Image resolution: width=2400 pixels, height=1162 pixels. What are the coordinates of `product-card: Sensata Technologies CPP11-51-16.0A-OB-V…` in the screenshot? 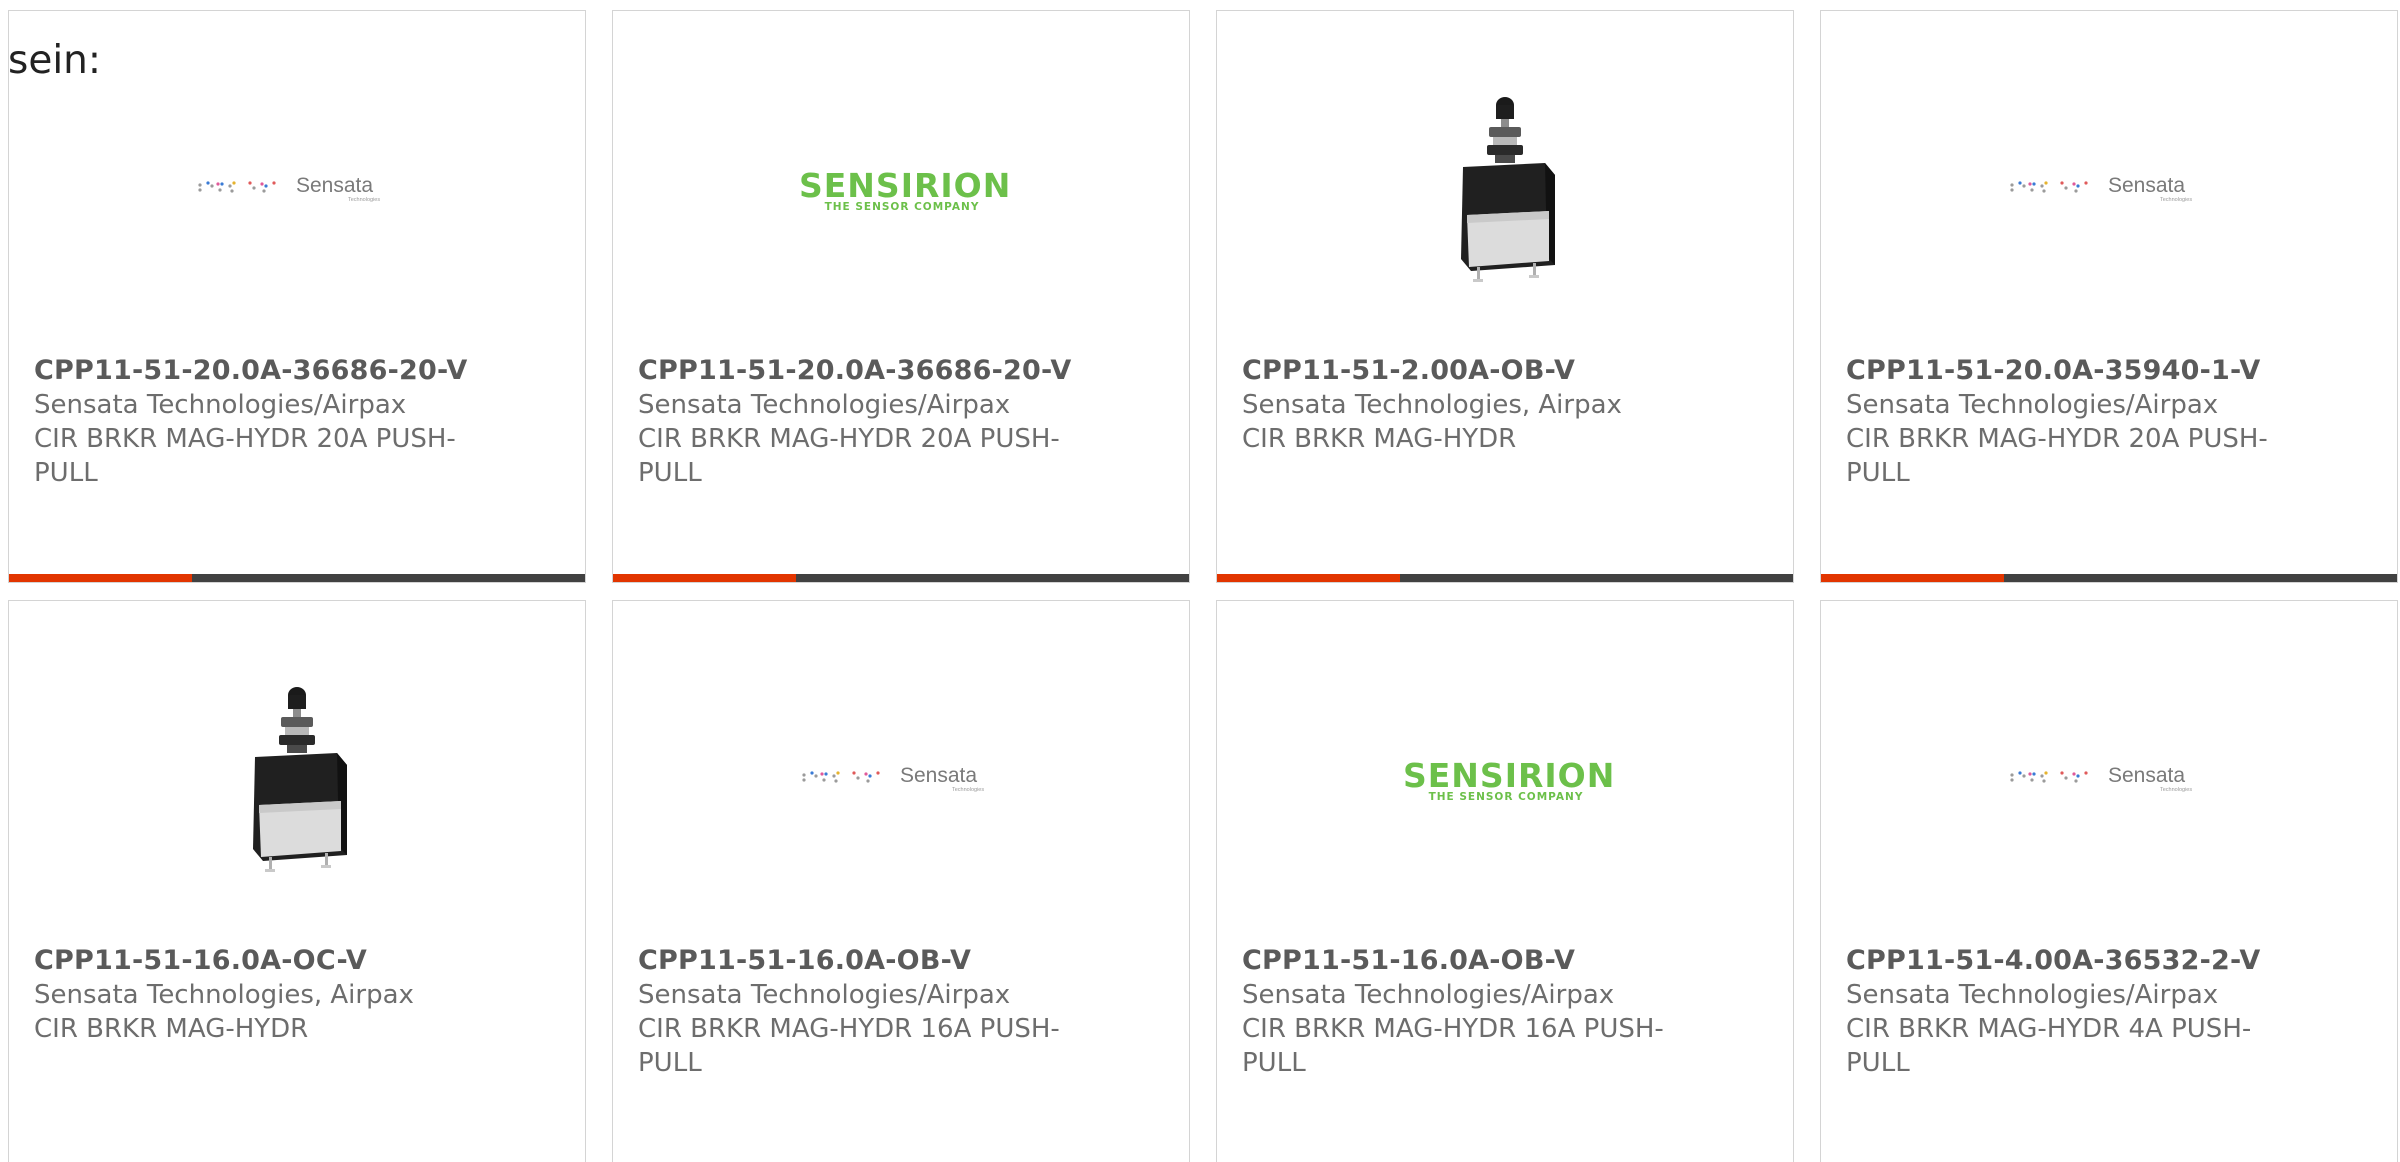 It's located at (901, 881).